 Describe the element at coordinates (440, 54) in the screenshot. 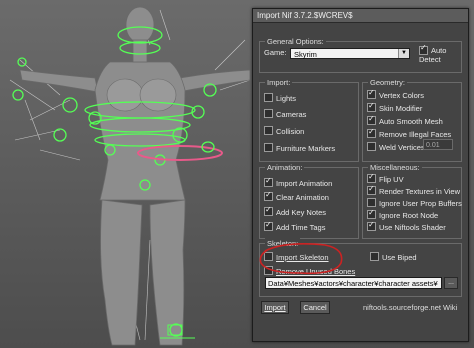

I see `auto-detect-checkbox: Auto Detect` at that location.